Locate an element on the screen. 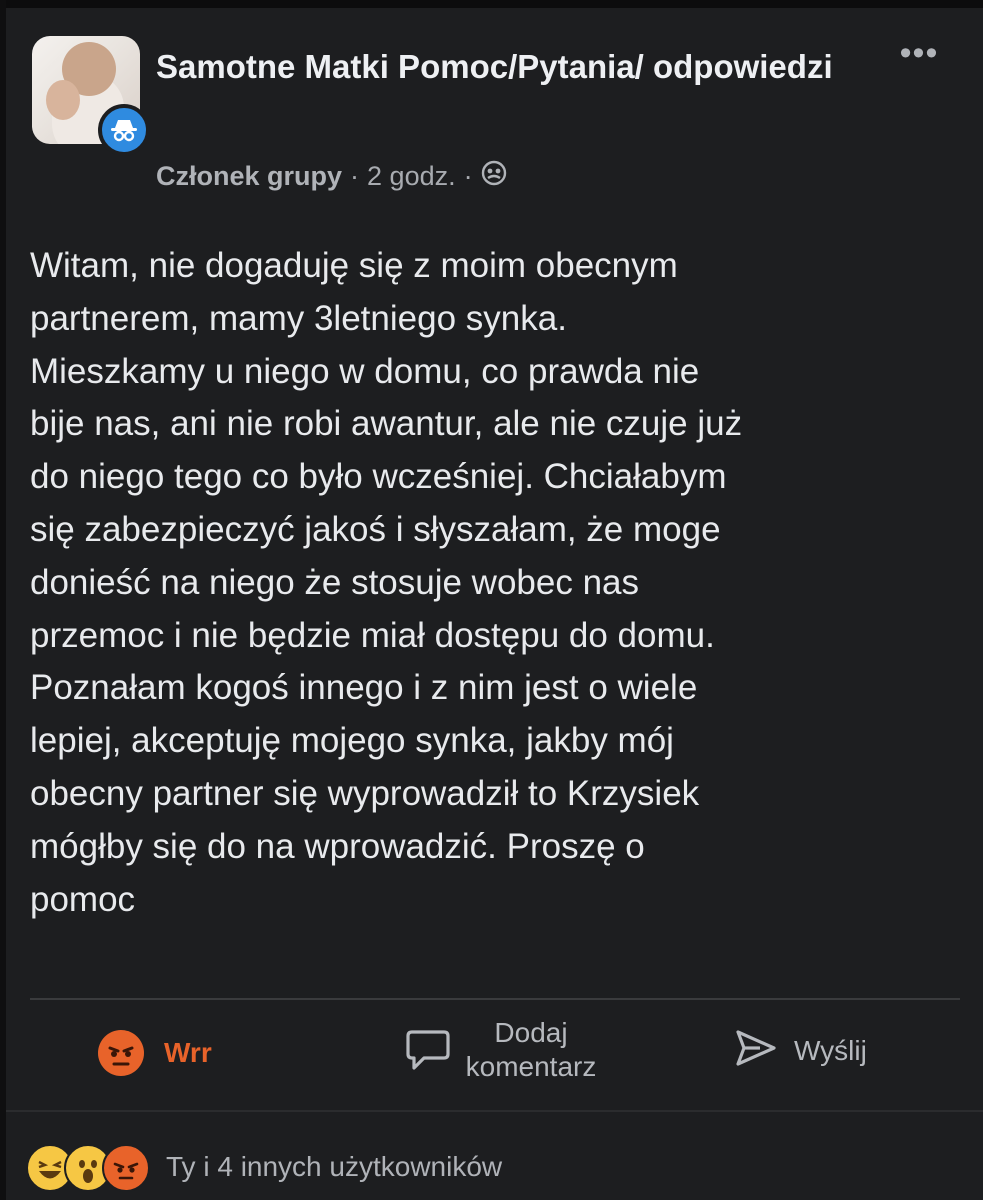 This screenshot has height=1200, width=983. post-meta: Członek grupy · 2 godz. · is located at coordinates (331, 176).